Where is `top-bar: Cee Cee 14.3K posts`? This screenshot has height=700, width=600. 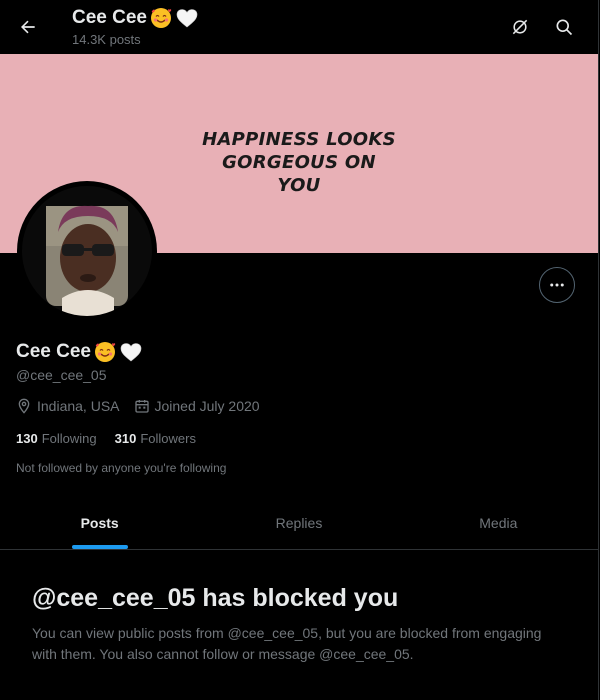
top-bar: Cee Cee 14.3K posts is located at coordinates (299, 27).